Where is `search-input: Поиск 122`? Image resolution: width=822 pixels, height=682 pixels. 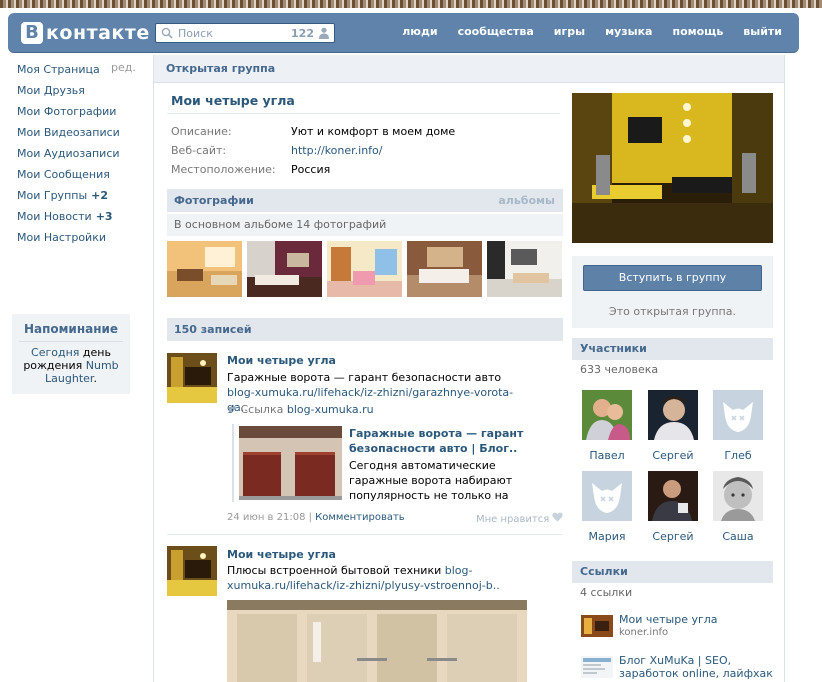
search-input: Поиск 122 is located at coordinates (245, 33).